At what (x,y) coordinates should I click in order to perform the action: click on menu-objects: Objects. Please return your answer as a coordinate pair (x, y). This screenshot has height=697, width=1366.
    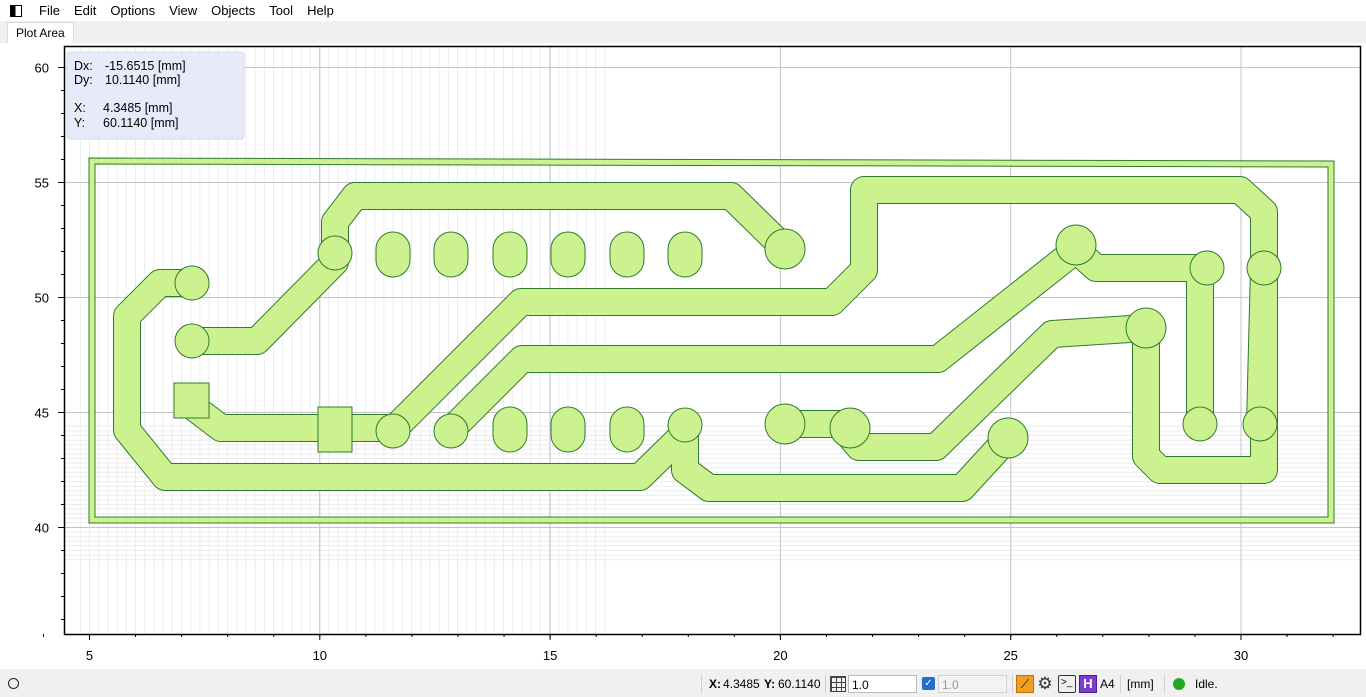
    Looking at the image, I should click on (233, 10).